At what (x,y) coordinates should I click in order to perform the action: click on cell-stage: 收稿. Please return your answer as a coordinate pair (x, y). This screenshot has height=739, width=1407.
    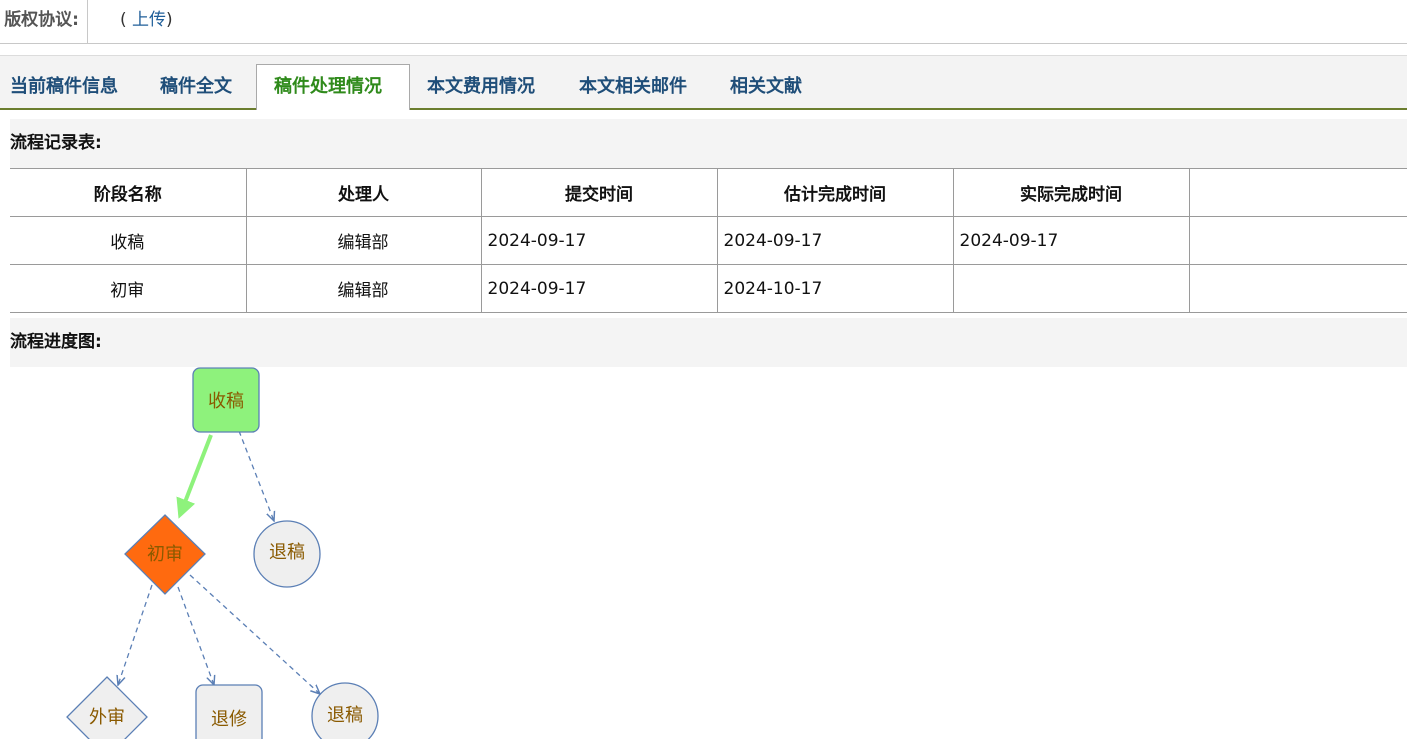
    Looking at the image, I should click on (128, 240).